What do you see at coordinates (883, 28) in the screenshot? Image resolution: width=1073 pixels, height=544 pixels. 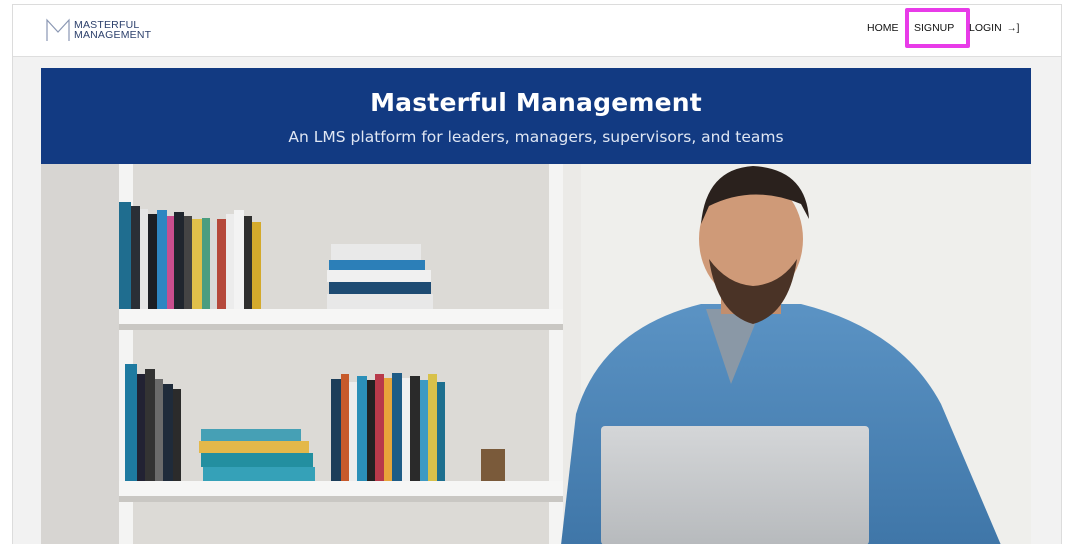 I see `nav-home-link: HOME` at bounding box center [883, 28].